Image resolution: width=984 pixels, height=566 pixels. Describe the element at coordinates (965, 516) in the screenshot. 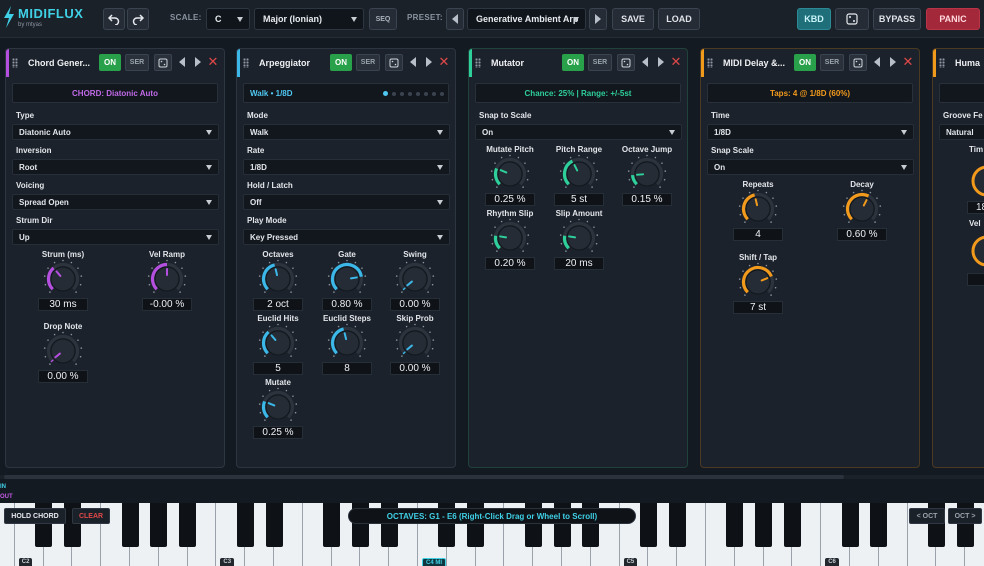

I see `octave-up-button: OCT >` at that location.